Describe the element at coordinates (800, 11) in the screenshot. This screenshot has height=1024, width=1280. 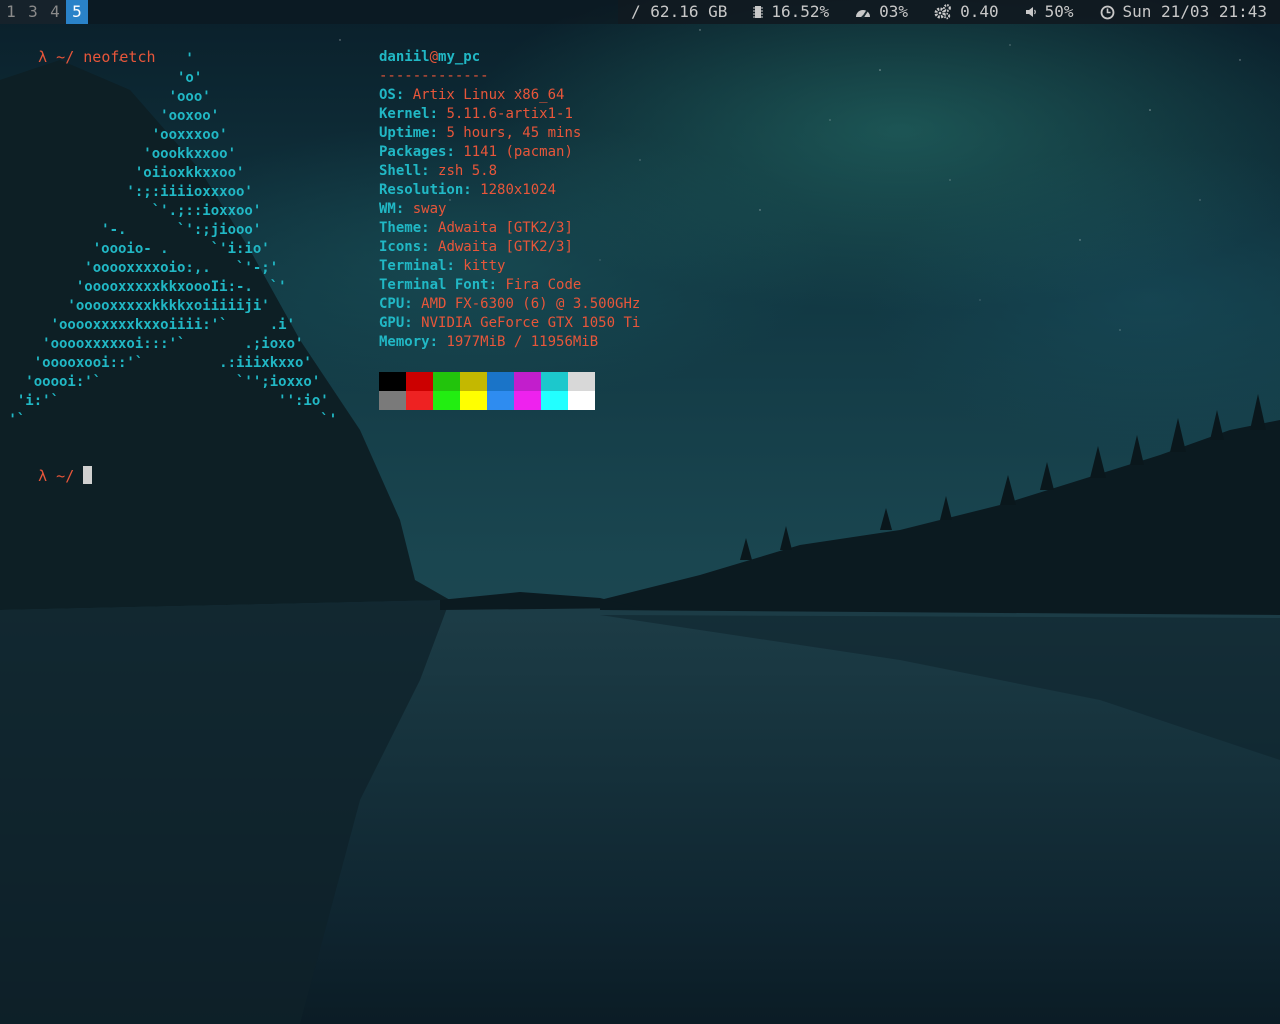
I see `memory-usage-text: 16.52%` at that location.